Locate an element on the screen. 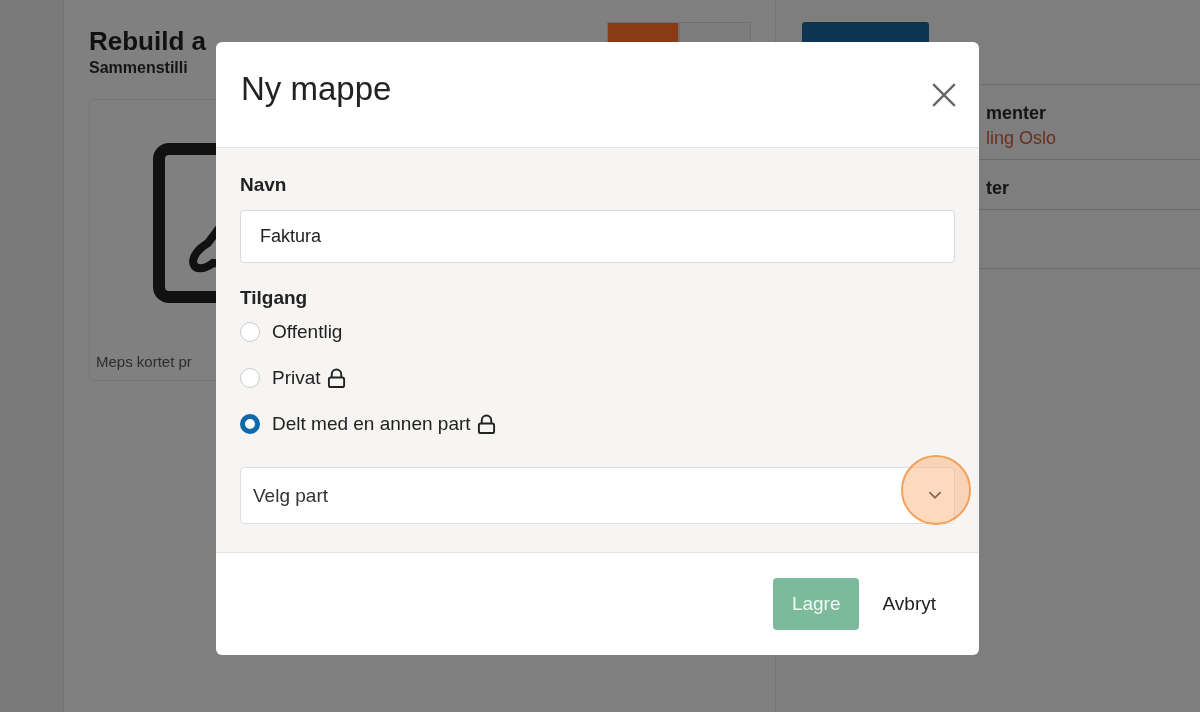 This screenshot has height=712, width=1200. card-caption: Meps kortet pr is located at coordinates (144, 361).